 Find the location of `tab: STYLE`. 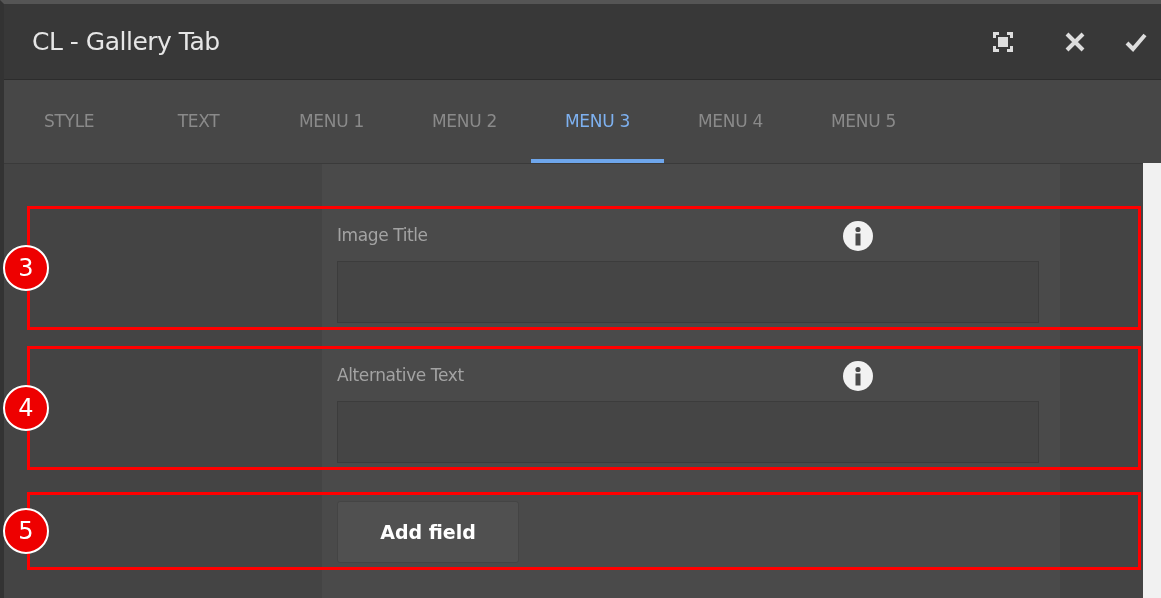

tab: STYLE is located at coordinates (77, 121).